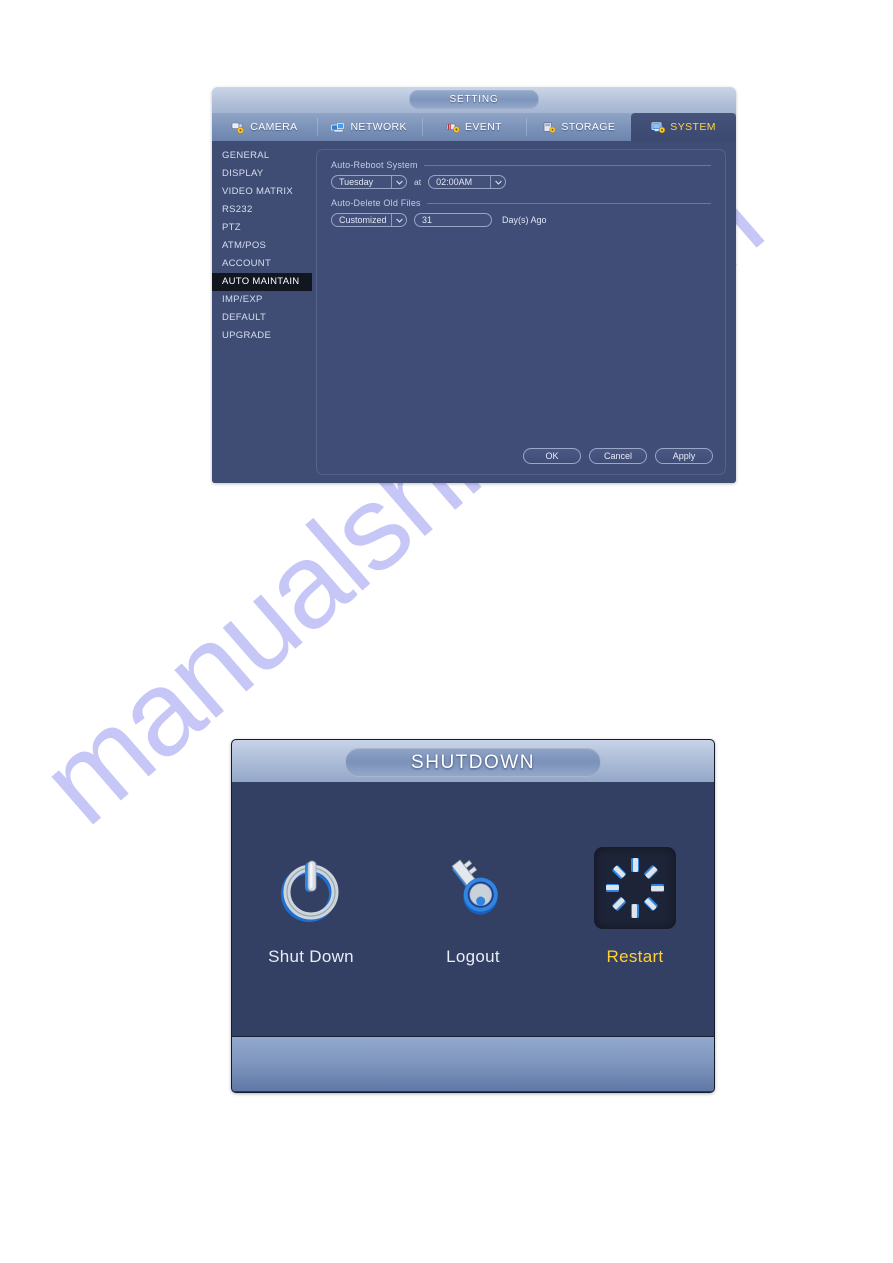 The width and height of the screenshot is (893, 1263). What do you see at coordinates (262, 300) in the screenshot?
I see `sidebar-item-imp-exp: IMP/EXP` at bounding box center [262, 300].